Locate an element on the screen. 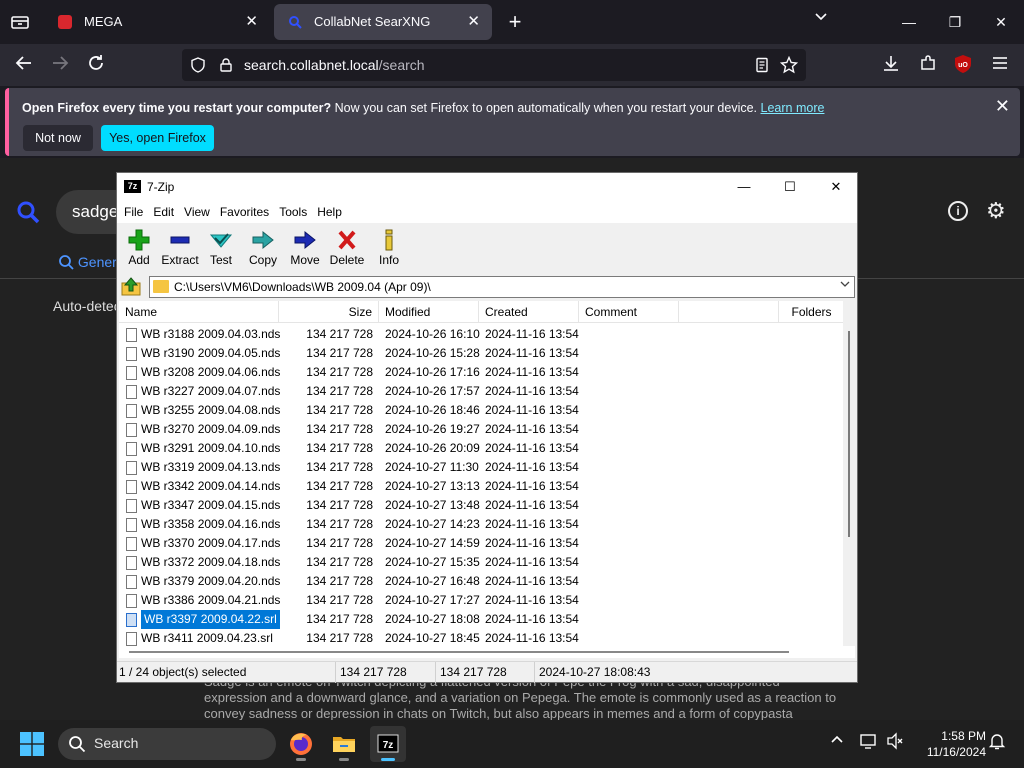 The height and width of the screenshot is (768, 1024). yes-open-firefox-button: Yes, open Firefox is located at coordinates (157, 138).